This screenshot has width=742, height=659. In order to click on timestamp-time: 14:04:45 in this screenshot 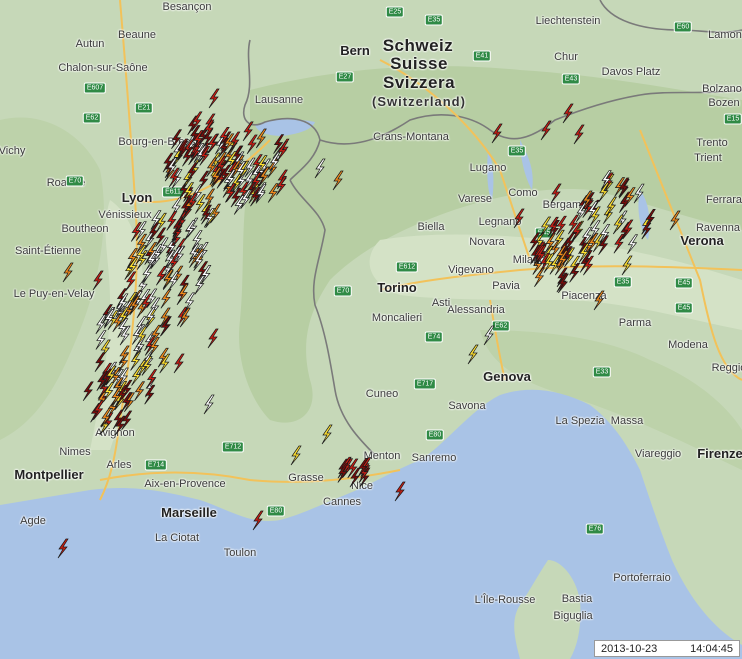, I will do `click(711, 648)`.